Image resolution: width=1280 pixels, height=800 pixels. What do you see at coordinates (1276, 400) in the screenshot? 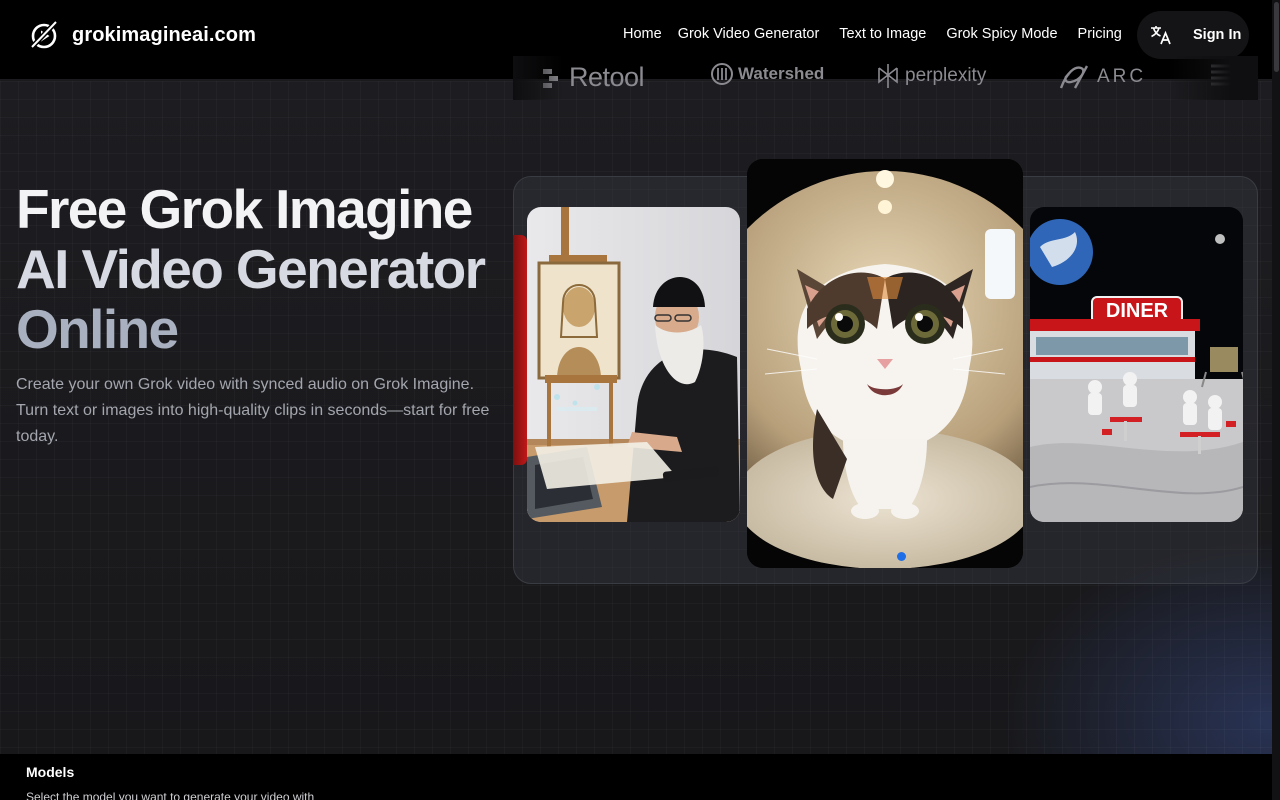
I see `page-scrollbar` at bounding box center [1276, 400].